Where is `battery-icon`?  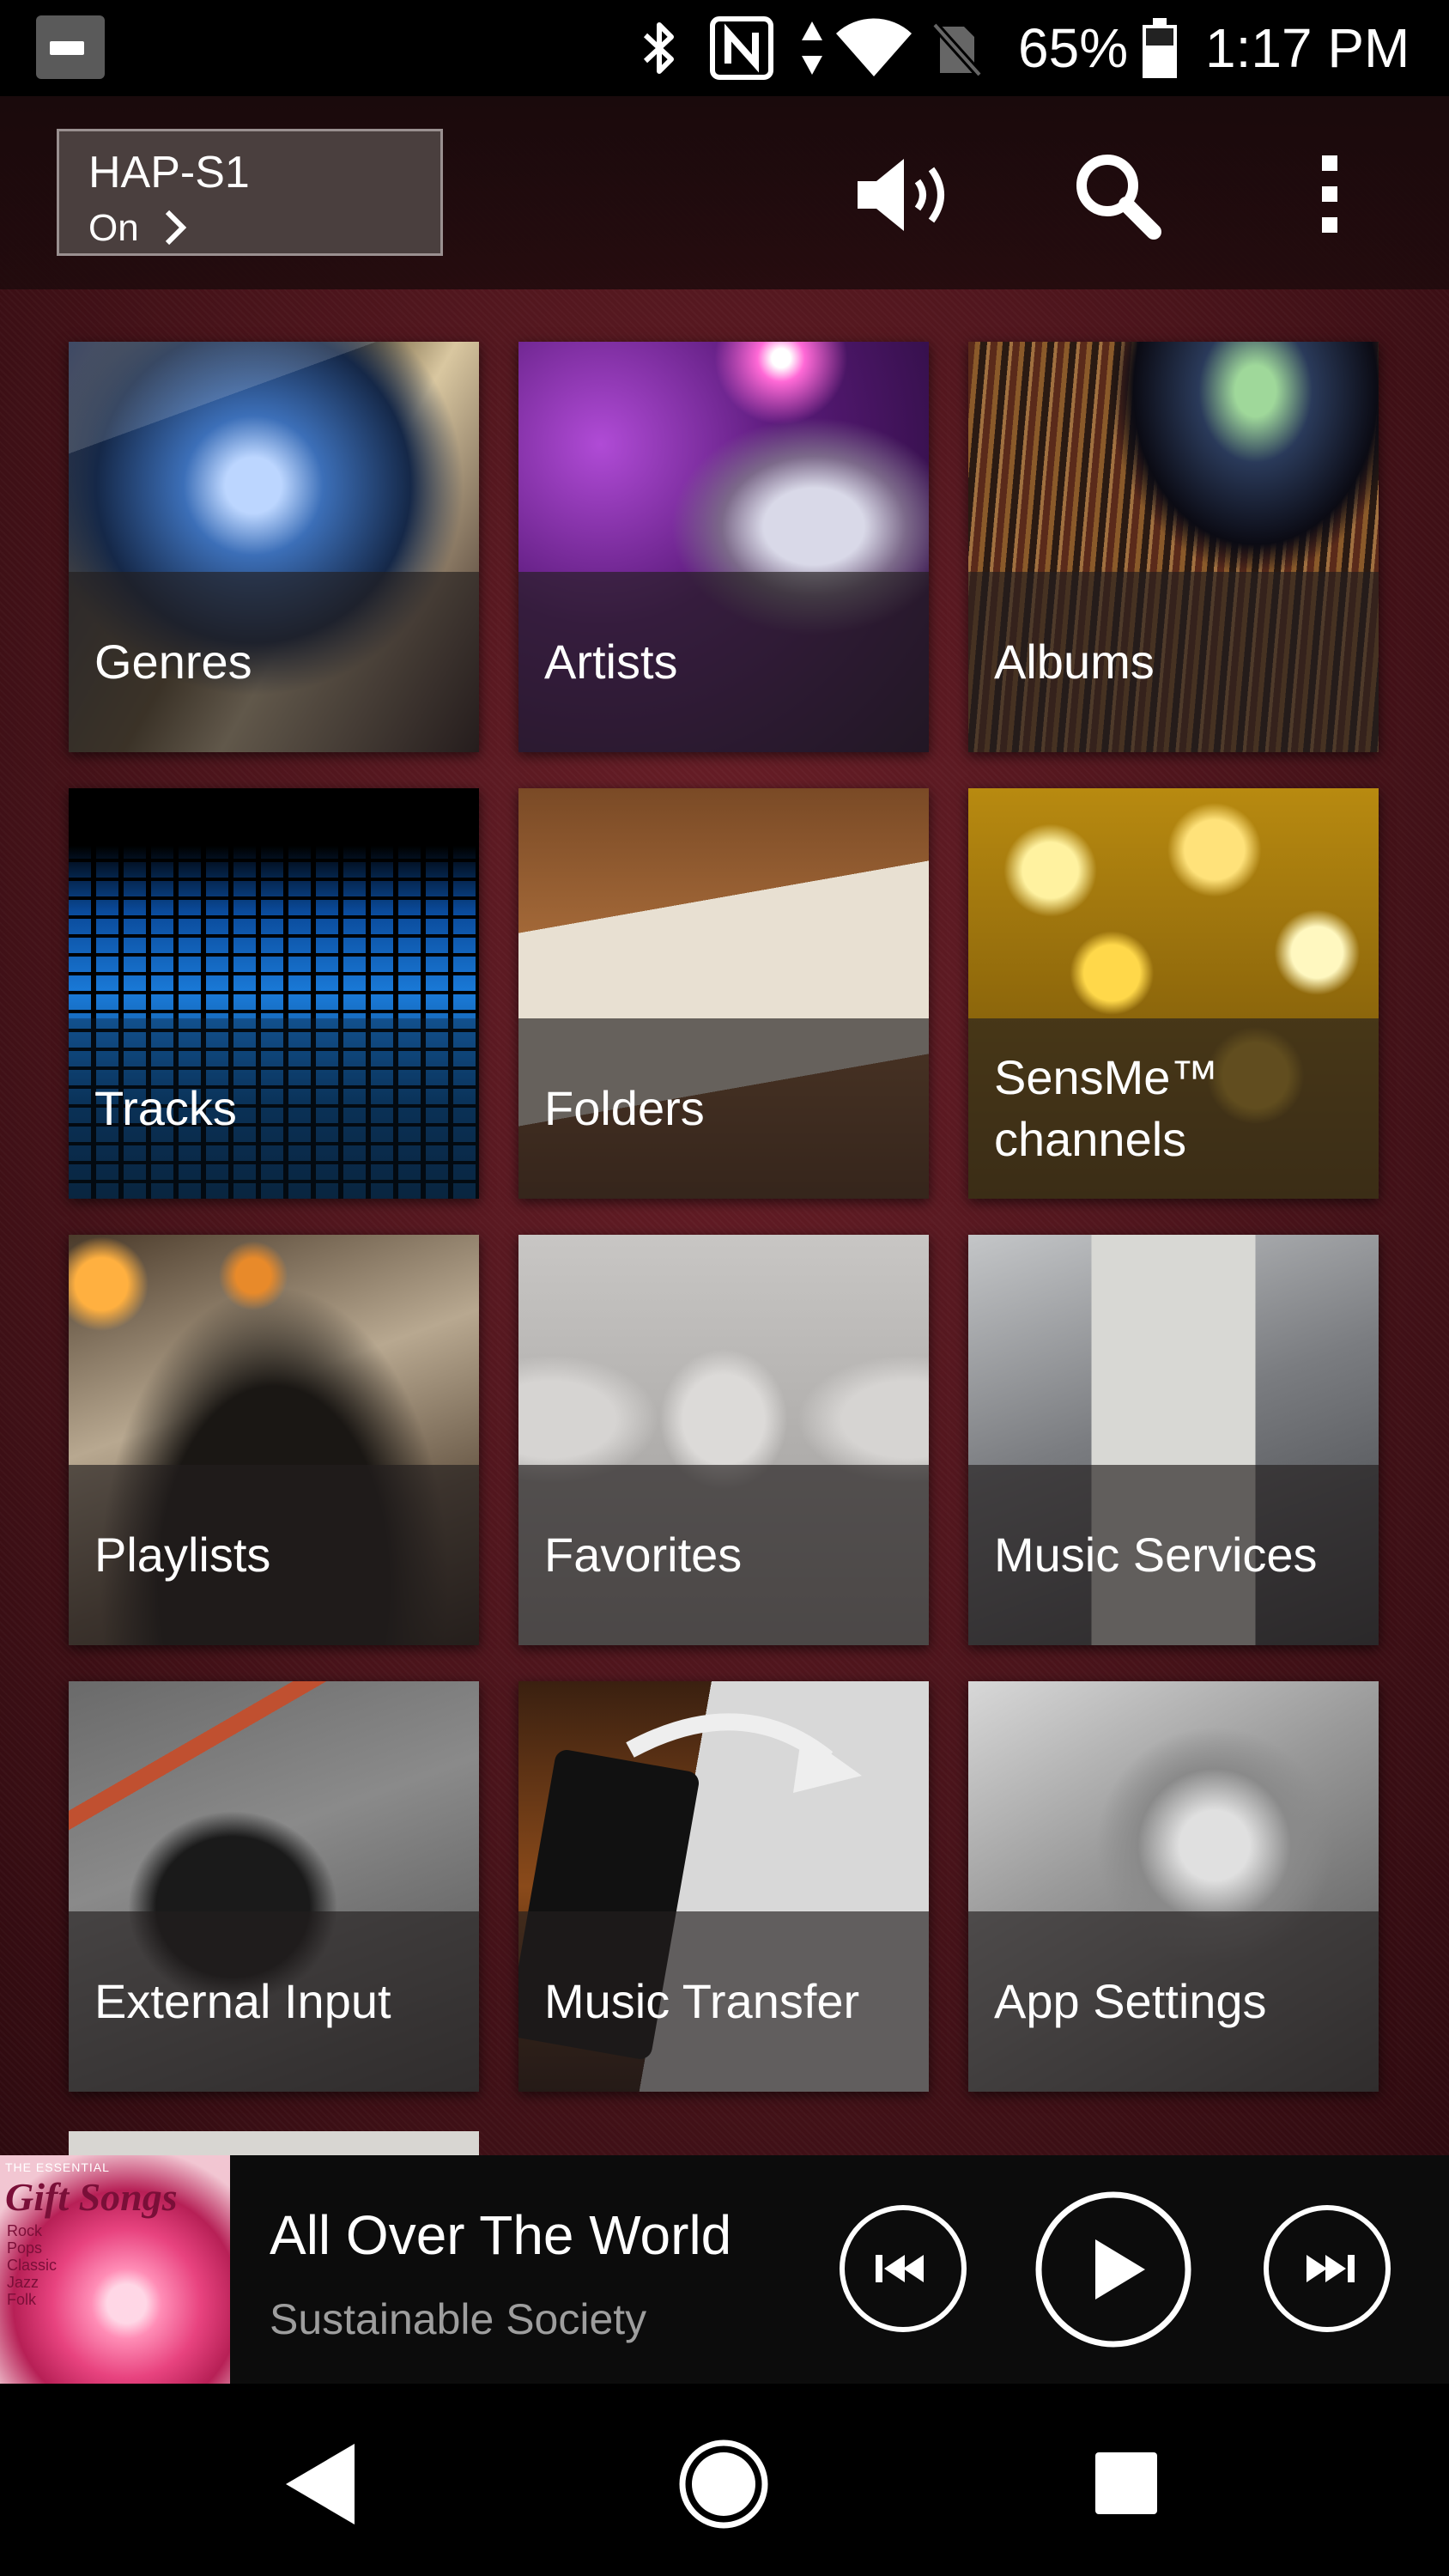 battery-icon is located at coordinates (1159, 48).